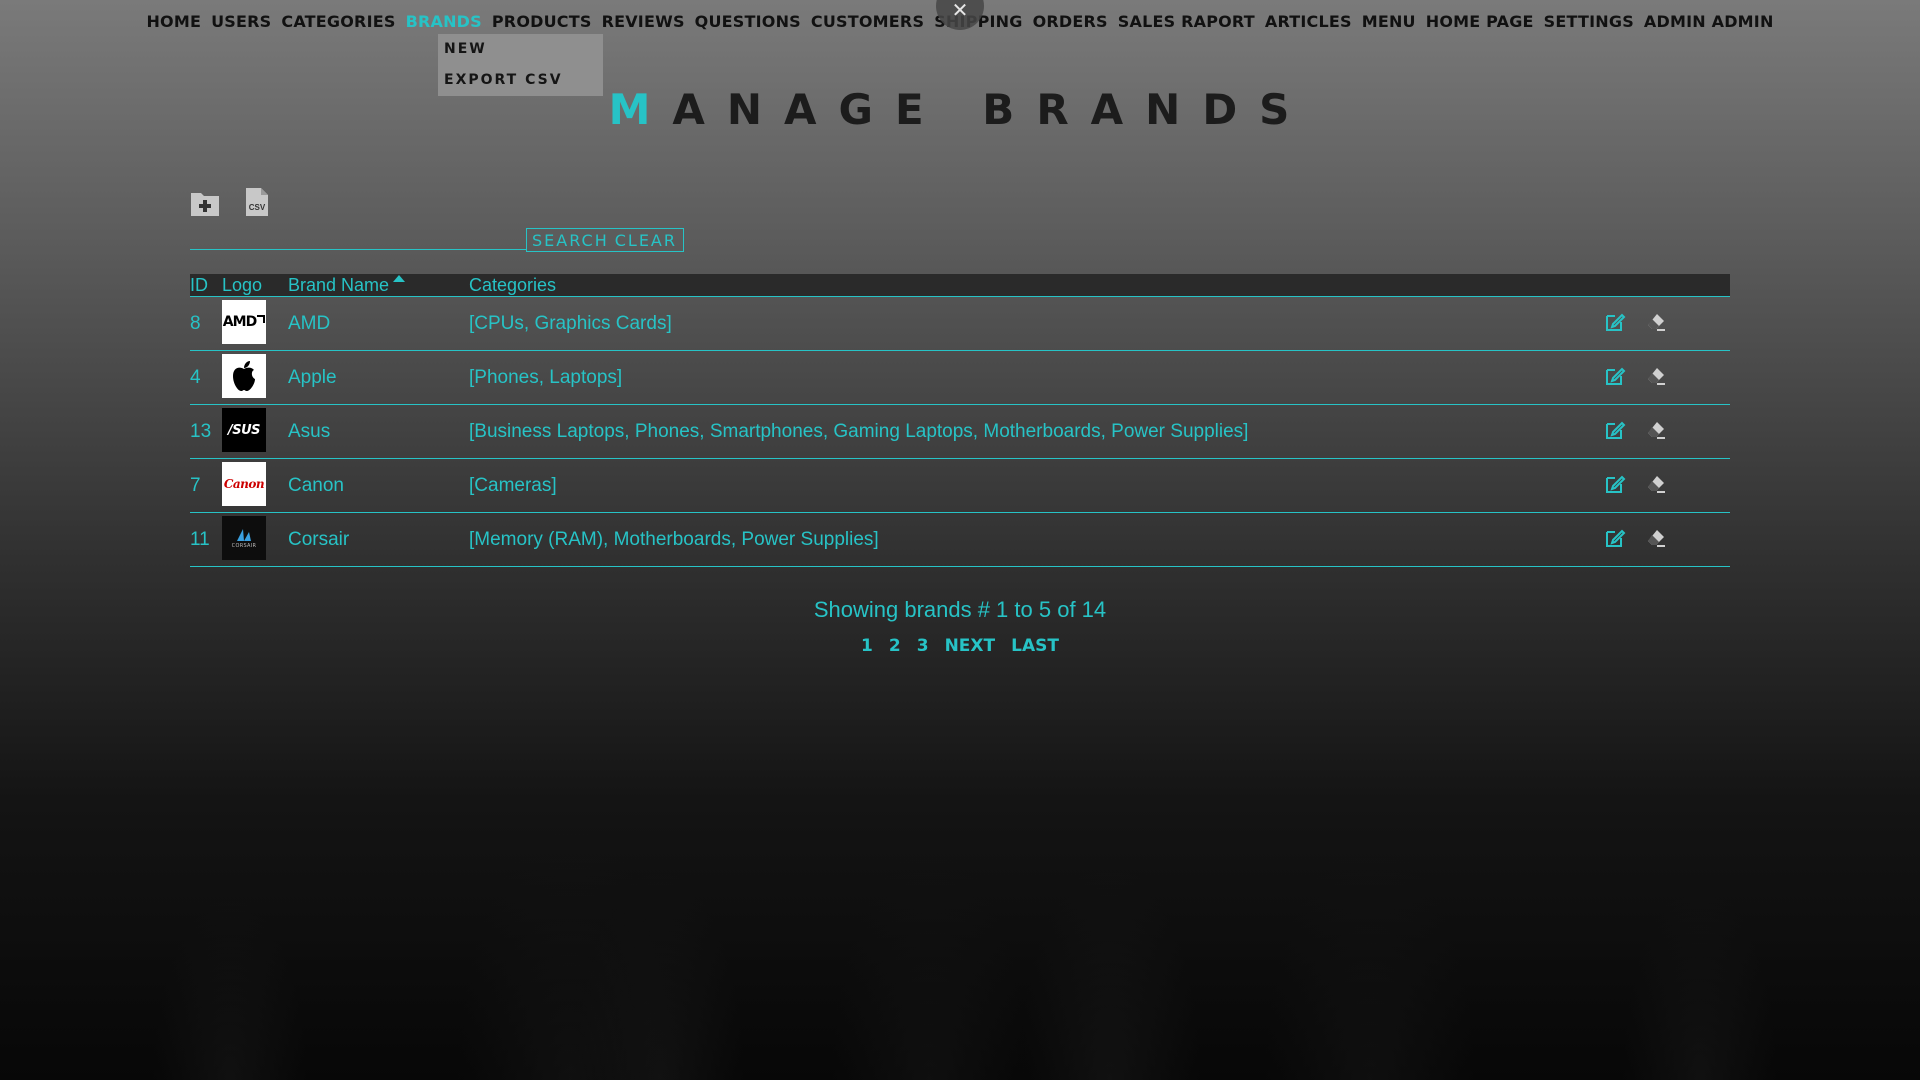 This screenshot has width=1920, height=1080. Describe the element at coordinates (257, 207) in the screenshot. I see `csv-icon-label: CSV` at that location.